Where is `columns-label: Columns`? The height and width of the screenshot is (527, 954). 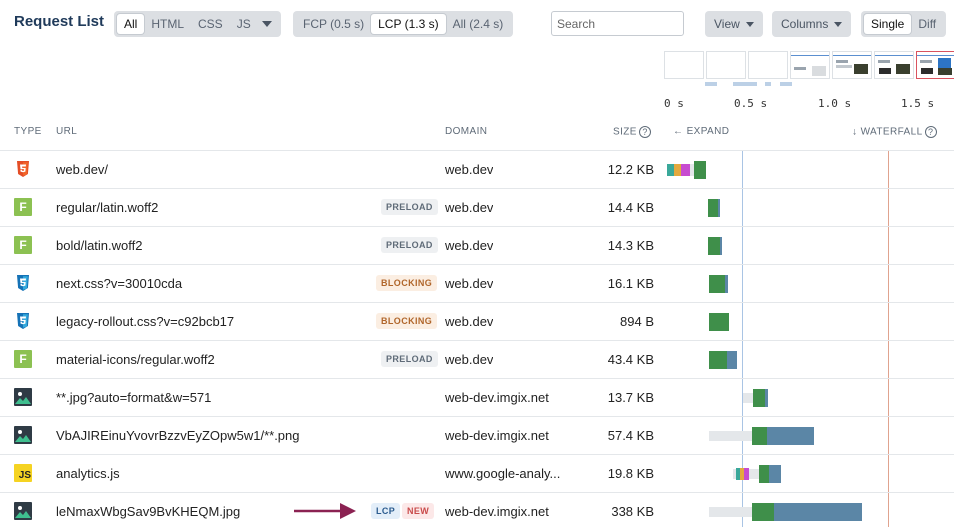
columns-label: Columns is located at coordinates (805, 24).